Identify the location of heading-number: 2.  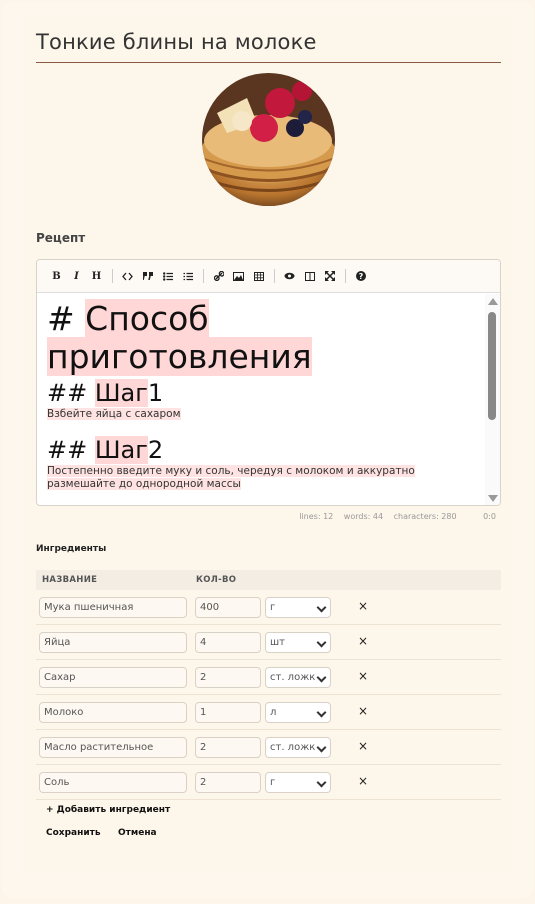
(155, 450).